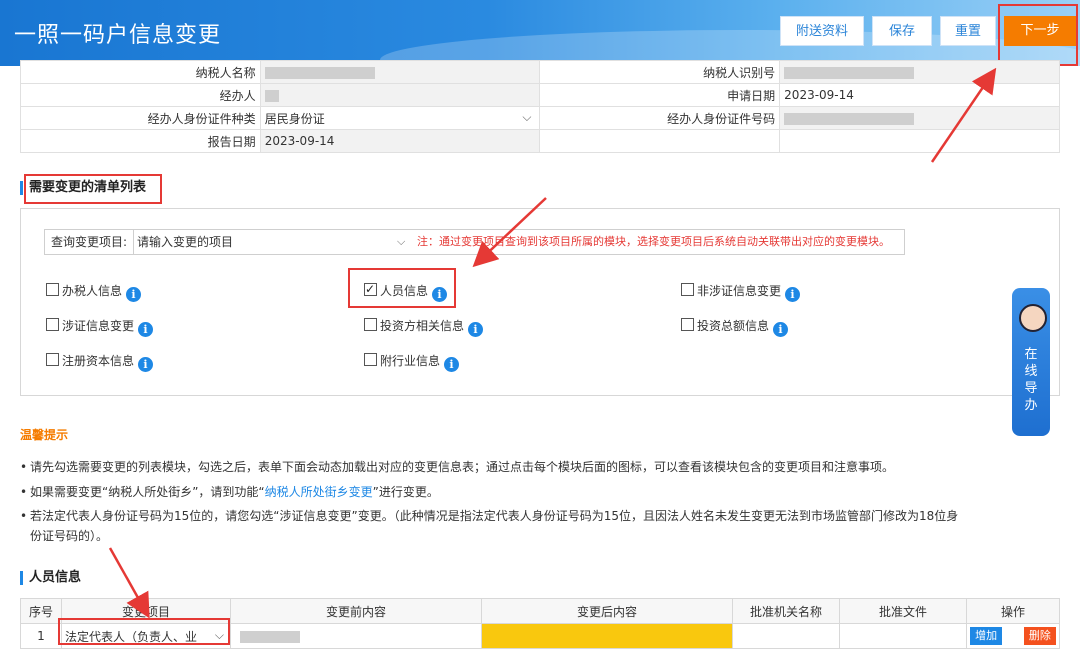 This screenshot has width=1080, height=649. I want to click on col-header: 变更后内容, so click(607, 611).